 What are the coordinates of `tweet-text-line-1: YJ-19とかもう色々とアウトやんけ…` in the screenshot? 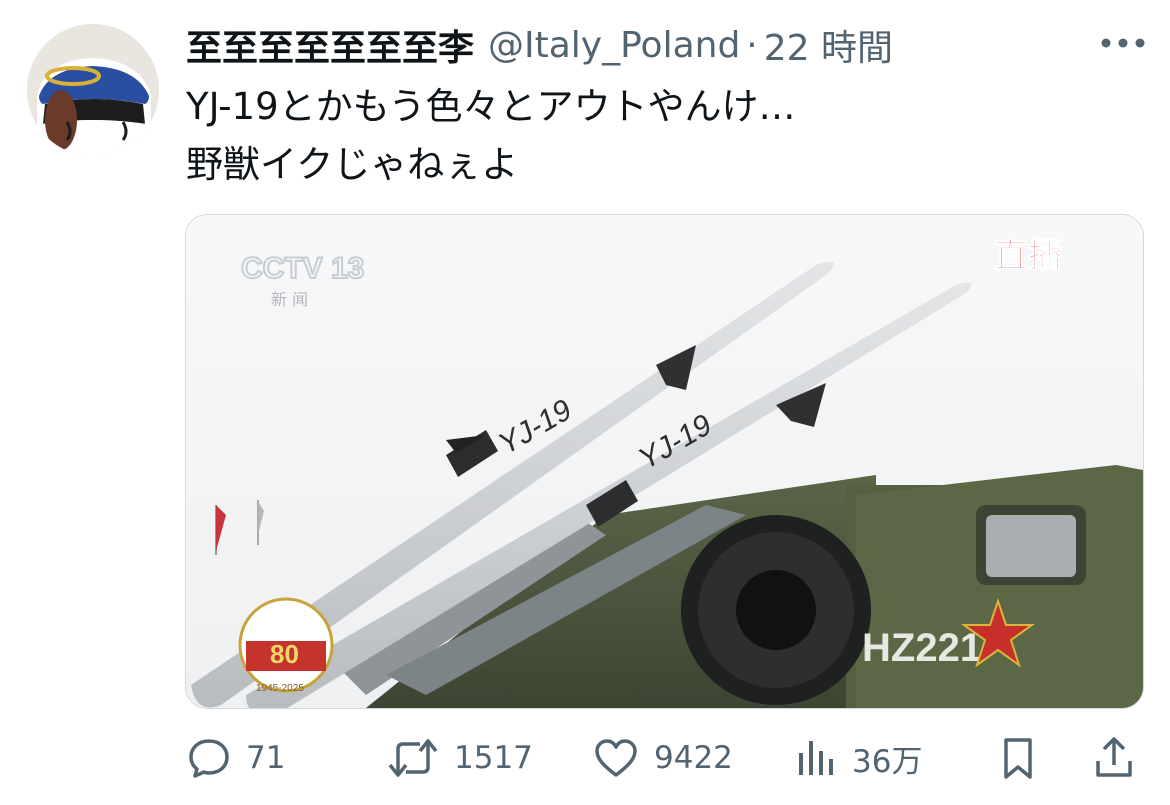 It's located at (491, 106).